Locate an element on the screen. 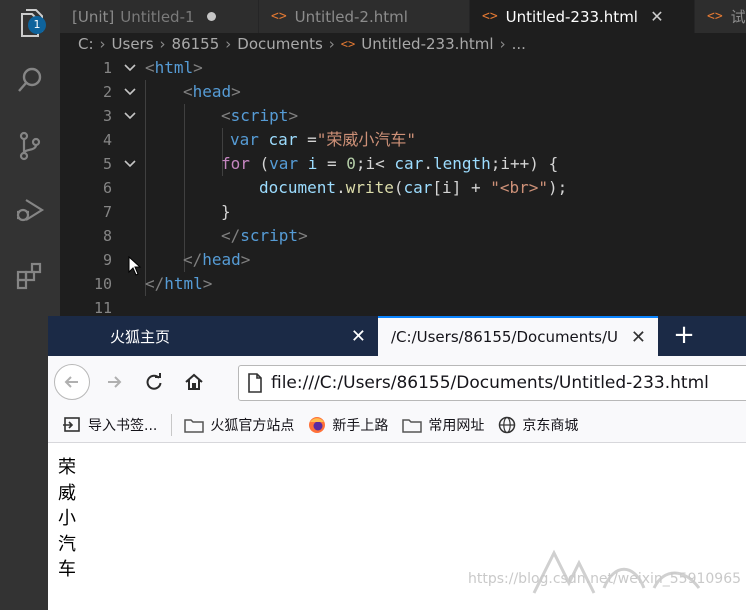 This screenshot has width=746, height=610. bookmark-getting-started: 新手上路 is located at coordinates (348, 425).